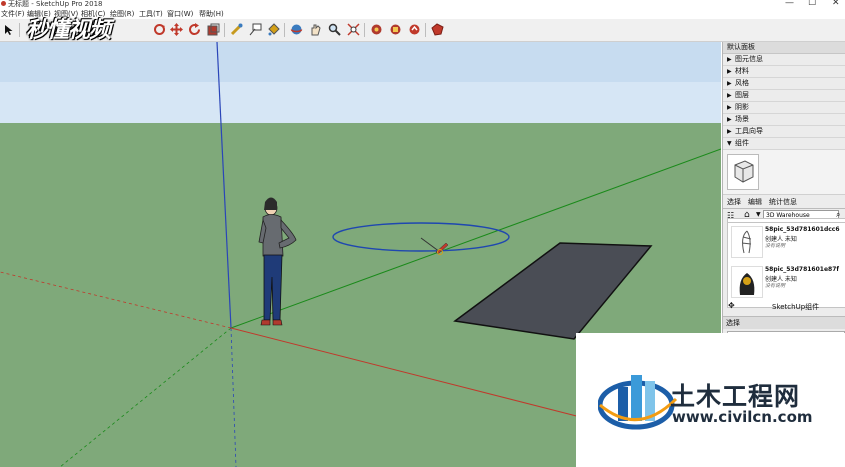 The image size is (845, 467). I want to click on orbit-tool-icon, so click(296, 29).